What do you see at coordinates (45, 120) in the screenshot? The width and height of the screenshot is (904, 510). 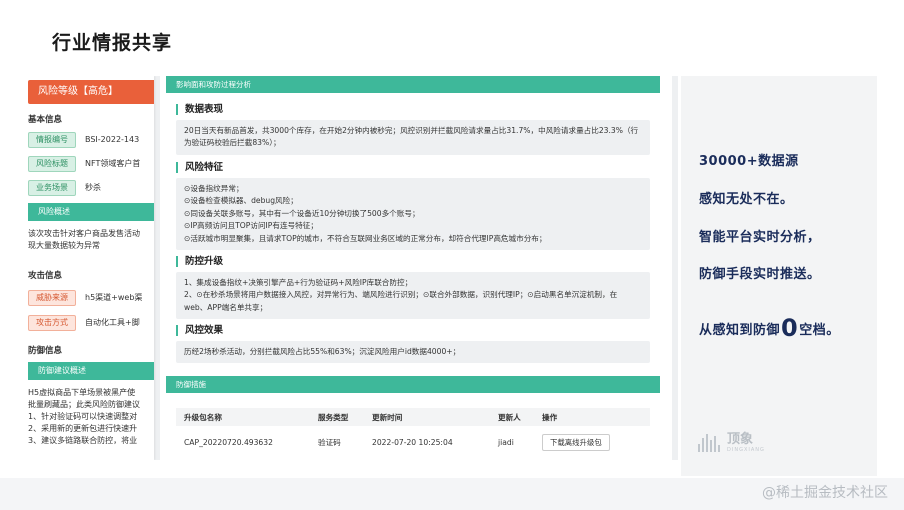 I see `basic-info-label: 基本信息` at bounding box center [45, 120].